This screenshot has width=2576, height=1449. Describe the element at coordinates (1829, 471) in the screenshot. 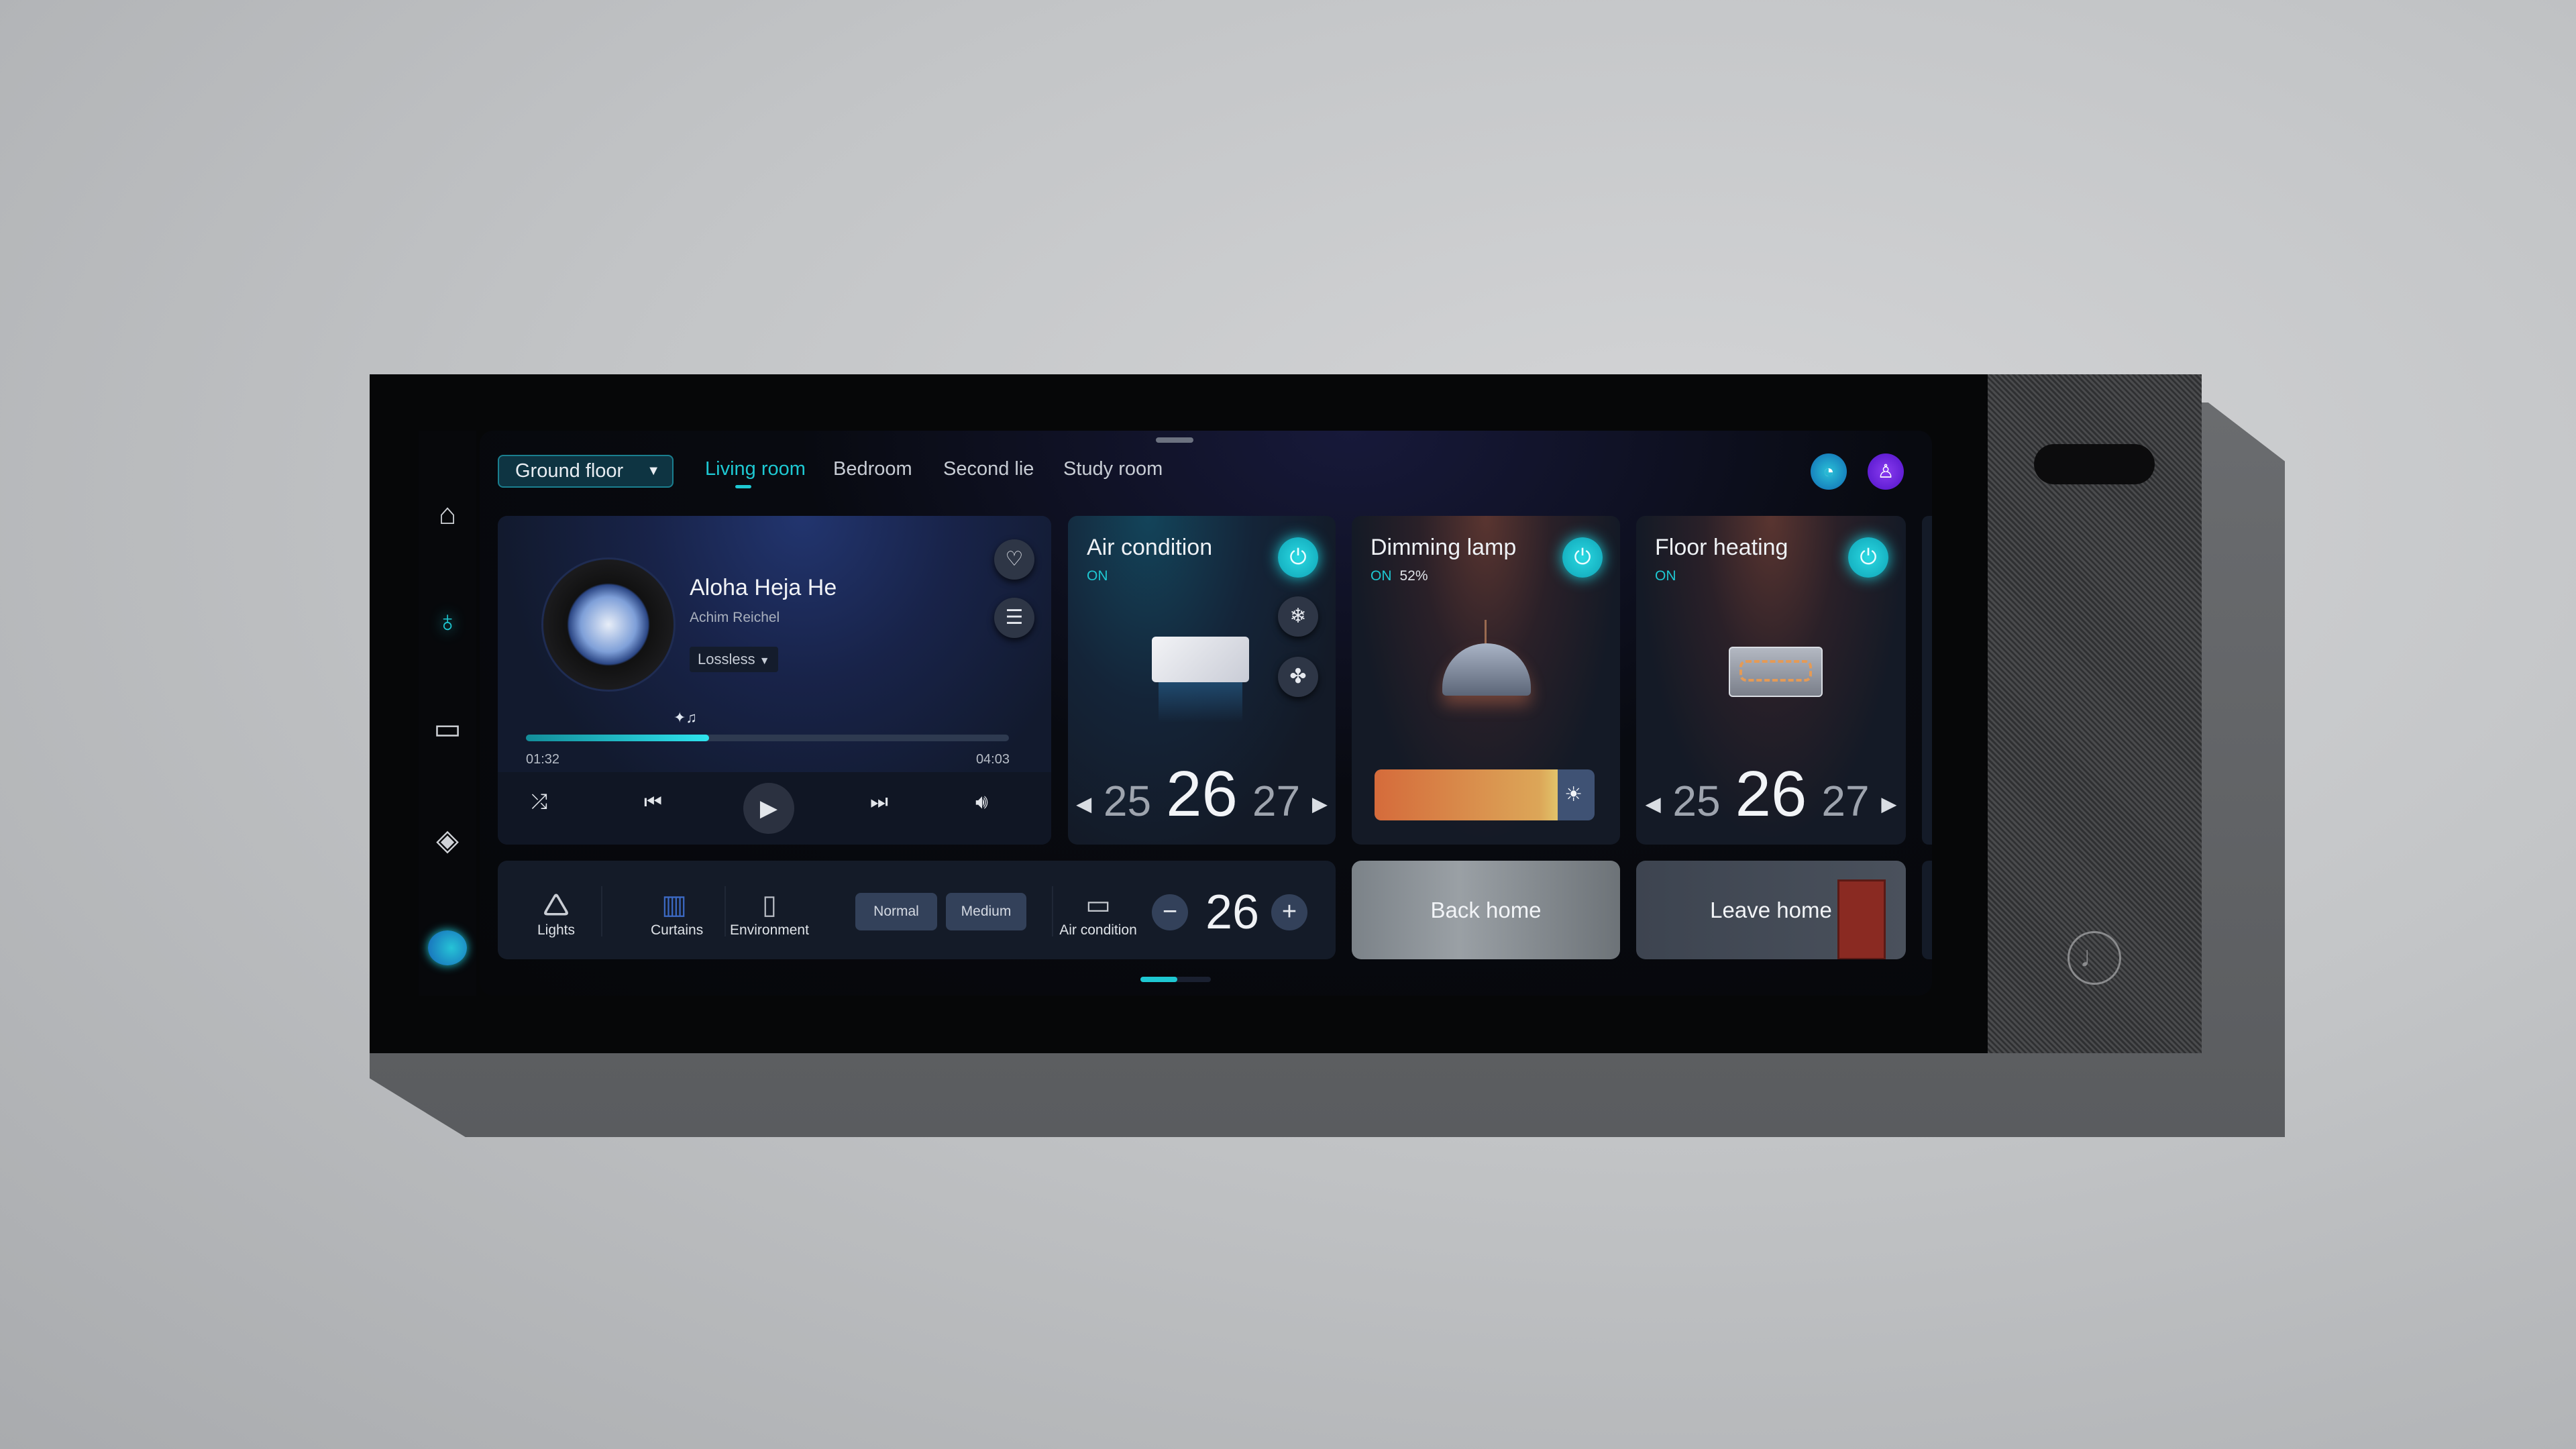

I see `avatar: ◔` at that location.